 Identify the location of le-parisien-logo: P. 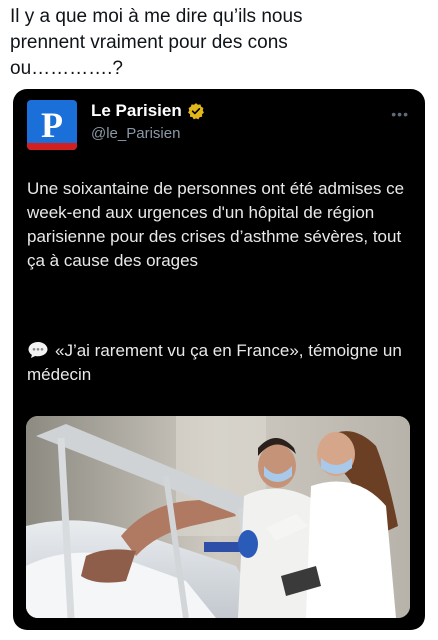
(52, 125).